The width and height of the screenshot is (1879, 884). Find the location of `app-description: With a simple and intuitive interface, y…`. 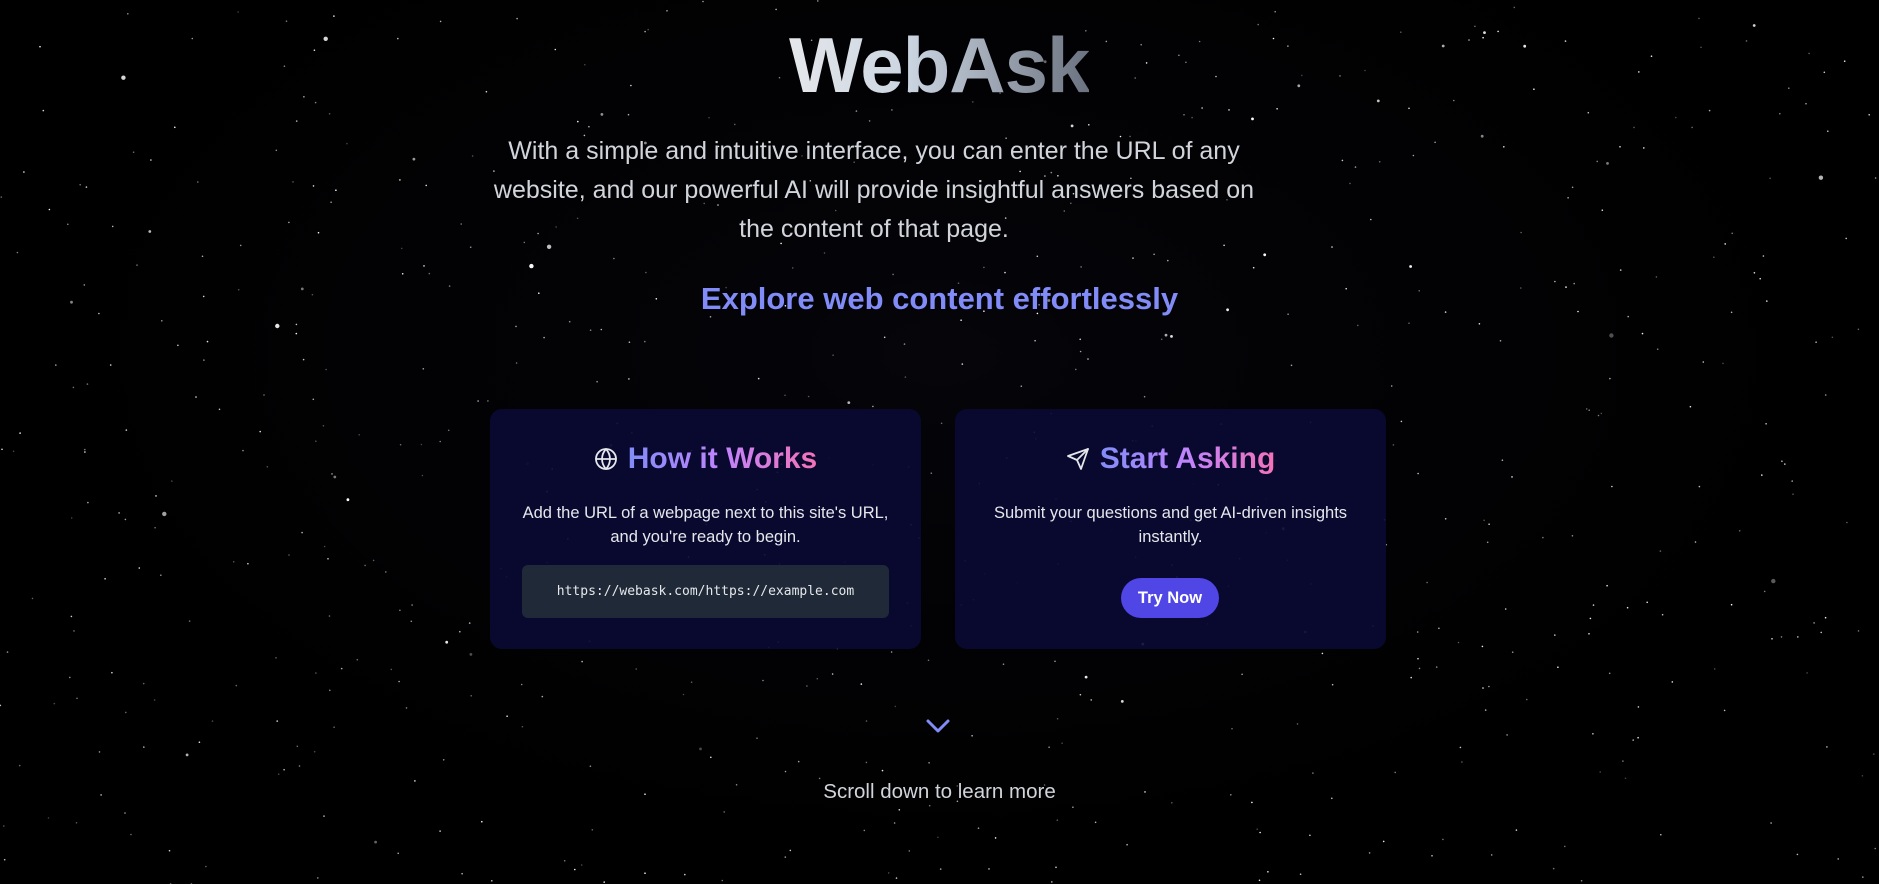

app-description: With a simple and intuitive interface, y… is located at coordinates (874, 190).